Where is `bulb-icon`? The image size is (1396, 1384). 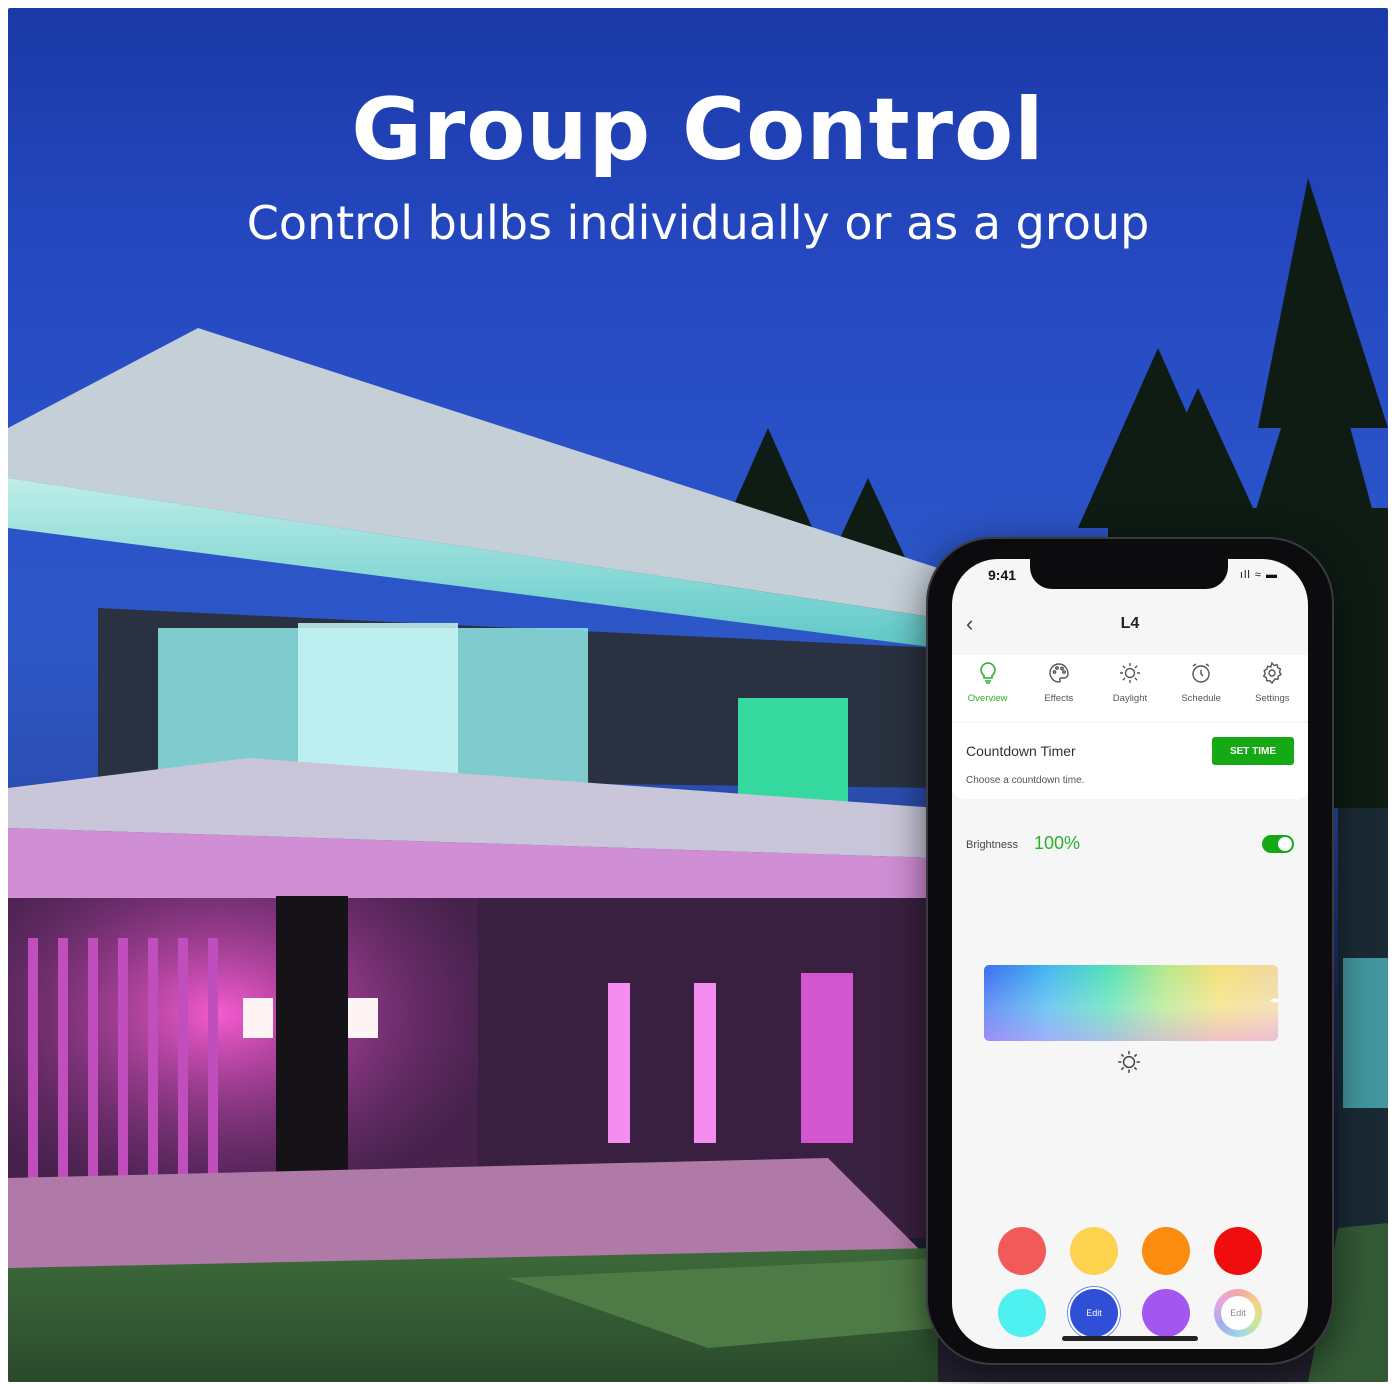
bulb-icon is located at coordinates (987, 673).